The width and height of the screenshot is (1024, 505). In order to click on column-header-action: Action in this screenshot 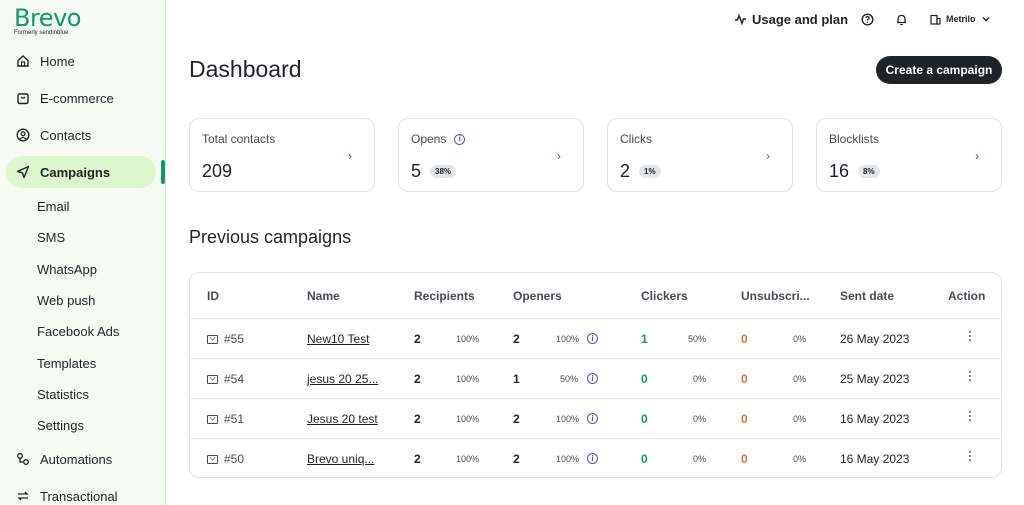, I will do `click(967, 296)`.